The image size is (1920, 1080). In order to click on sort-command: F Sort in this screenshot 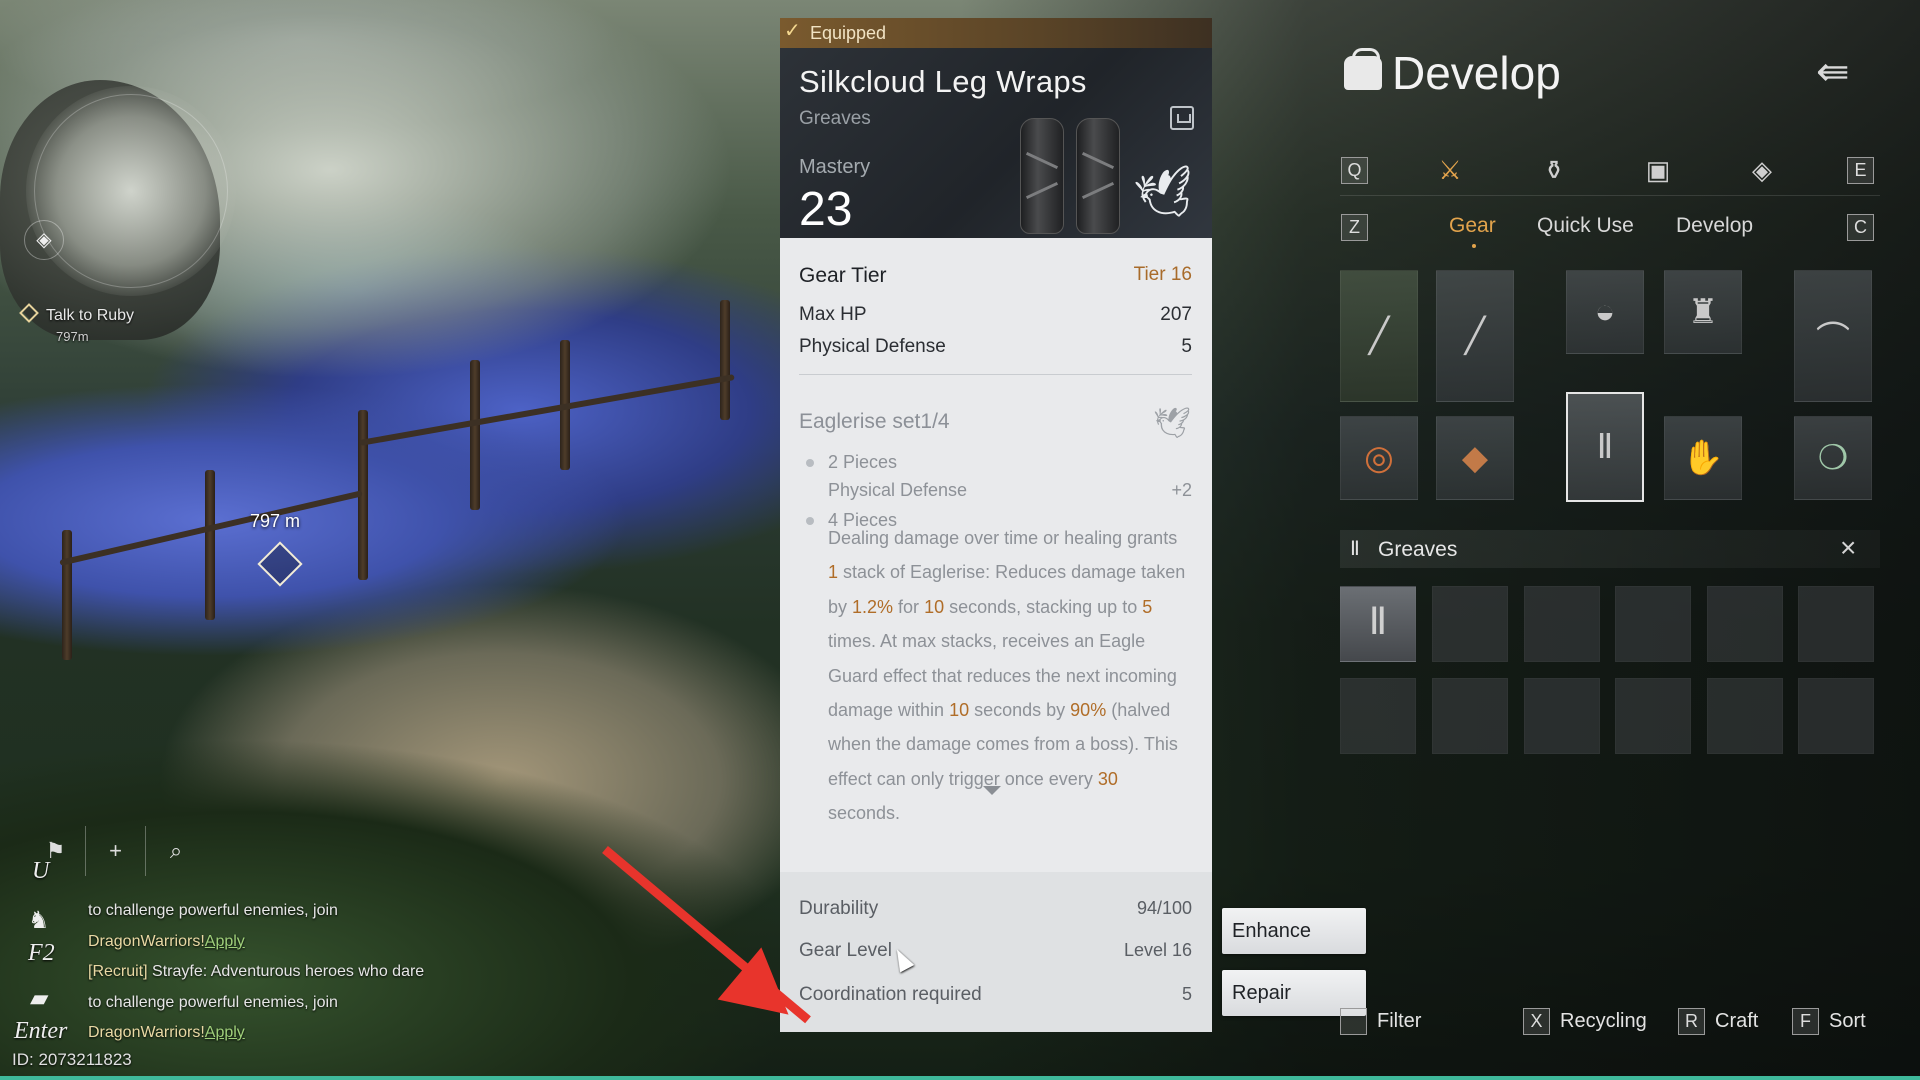, I will do `click(1829, 1021)`.